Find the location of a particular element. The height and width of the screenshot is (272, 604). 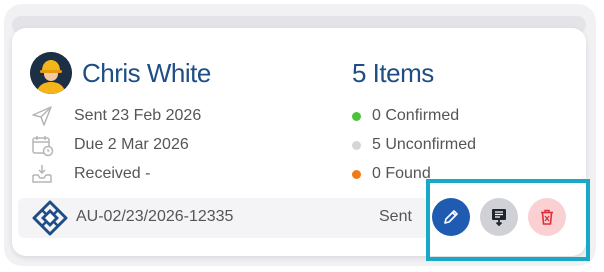

status-unconfirmed: 5 Unconfirmed is located at coordinates (414, 145).